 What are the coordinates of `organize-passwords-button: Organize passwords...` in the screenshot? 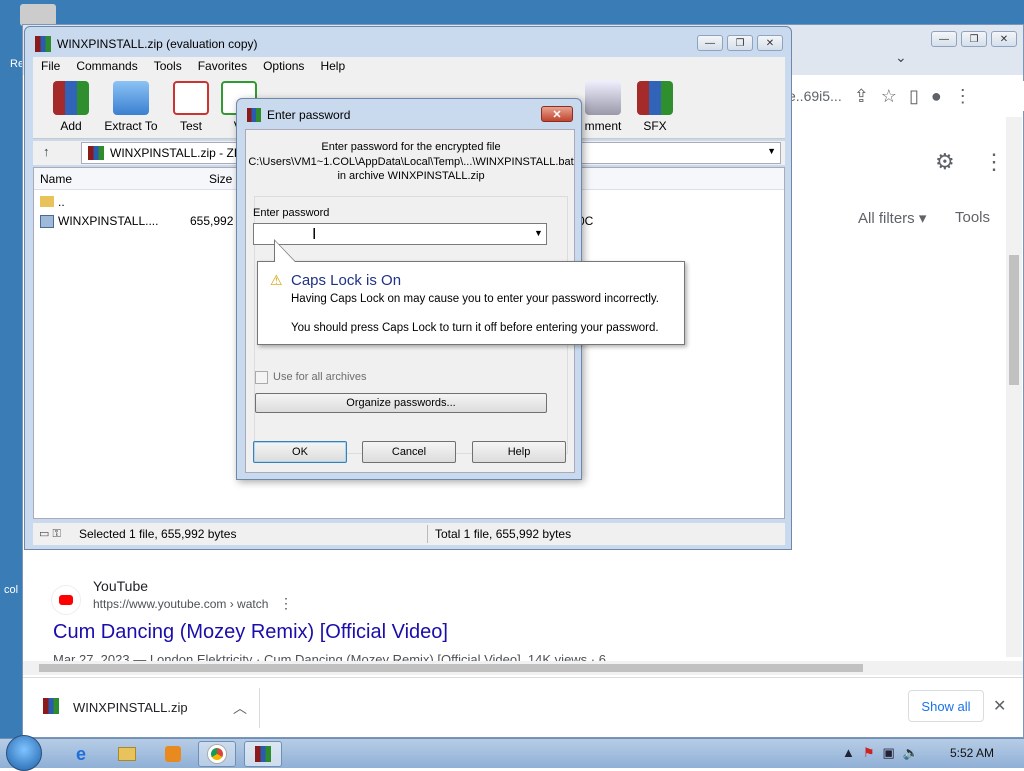 It's located at (401, 403).